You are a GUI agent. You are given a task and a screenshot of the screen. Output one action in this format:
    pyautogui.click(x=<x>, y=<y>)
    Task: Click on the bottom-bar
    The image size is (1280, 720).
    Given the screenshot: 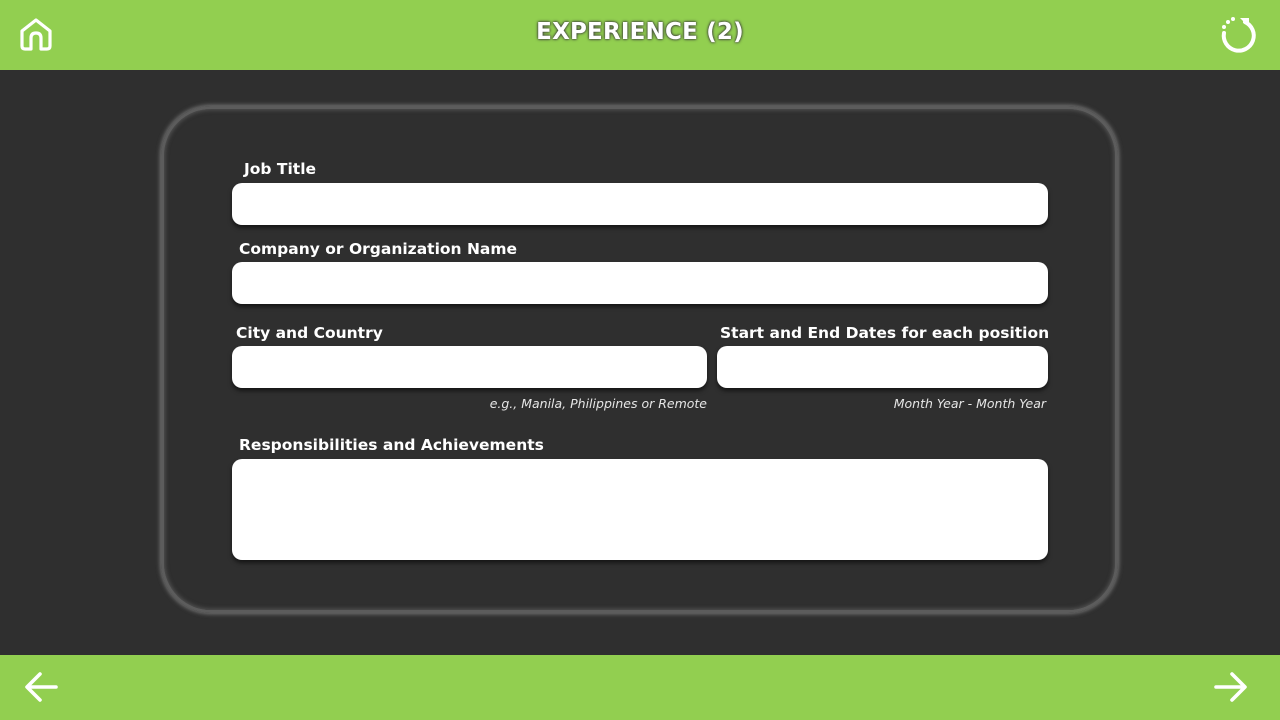 What is the action you would take?
    pyautogui.click(x=640, y=687)
    